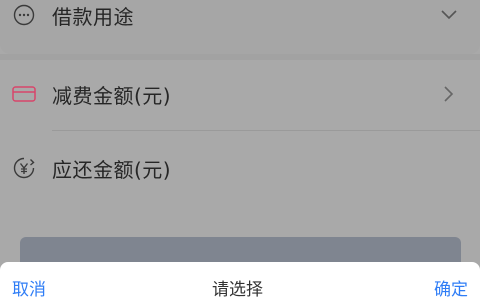 This screenshot has width=480, height=300. I want to click on fee-reduction-row: 减费金额(元), so click(240, 94).